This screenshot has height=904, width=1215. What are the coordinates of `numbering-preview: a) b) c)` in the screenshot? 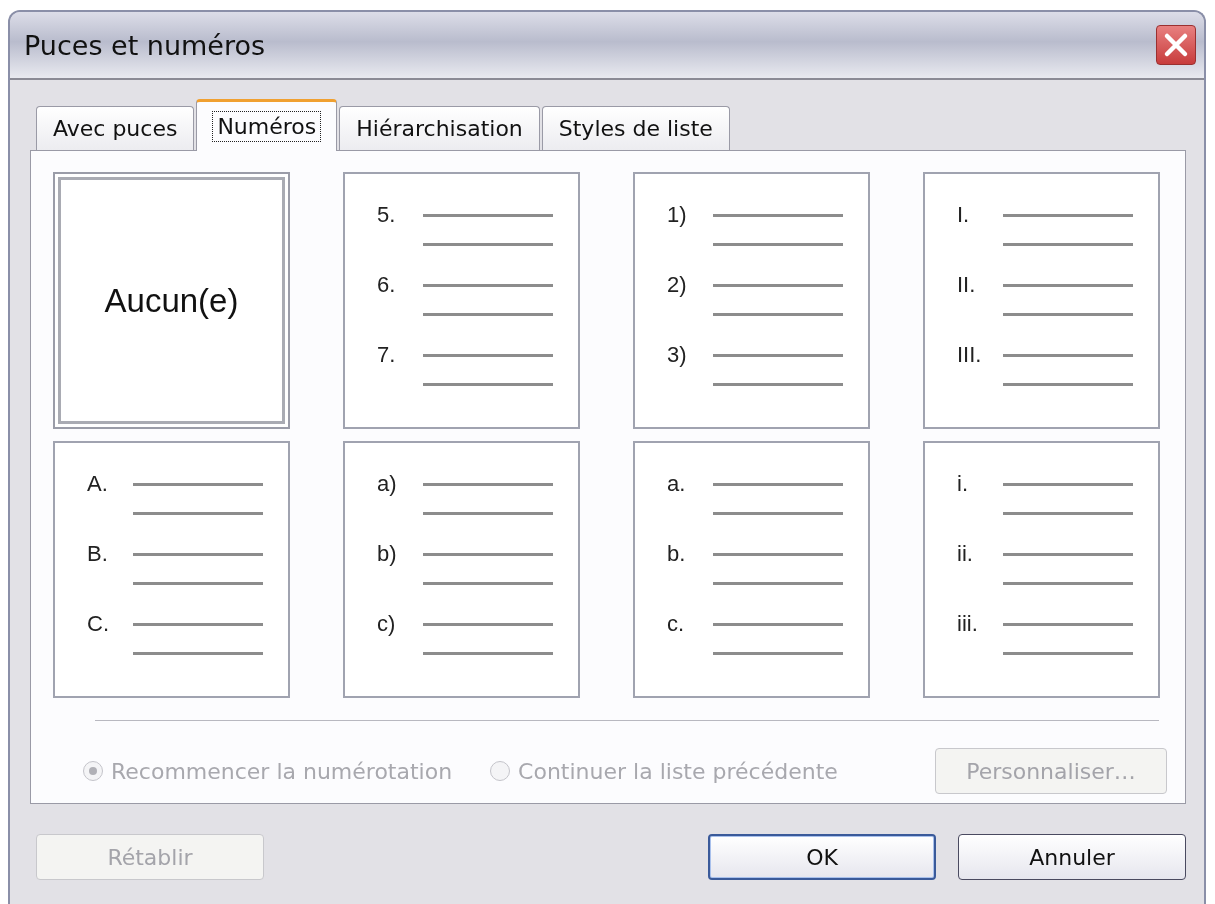 It's located at (461, 569).